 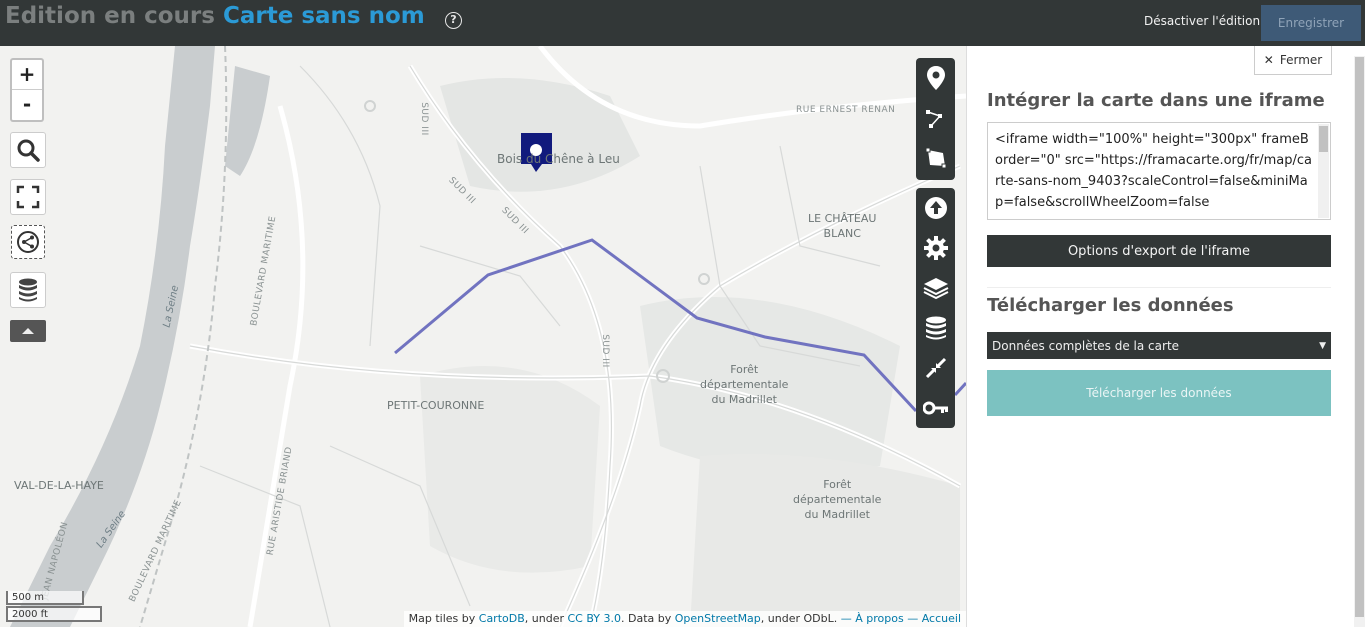 I want to click on scale-metric: 500 m, so click(x=45, y=598).